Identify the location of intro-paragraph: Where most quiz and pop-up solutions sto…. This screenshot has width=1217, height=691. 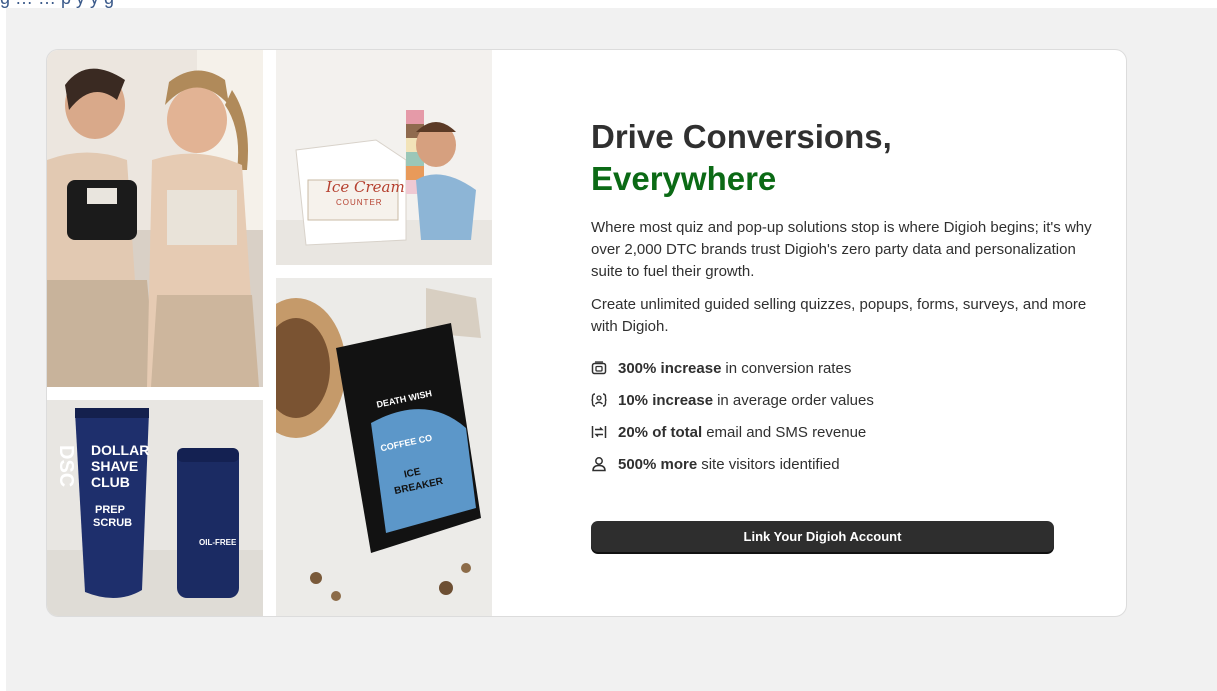
(841, 249).